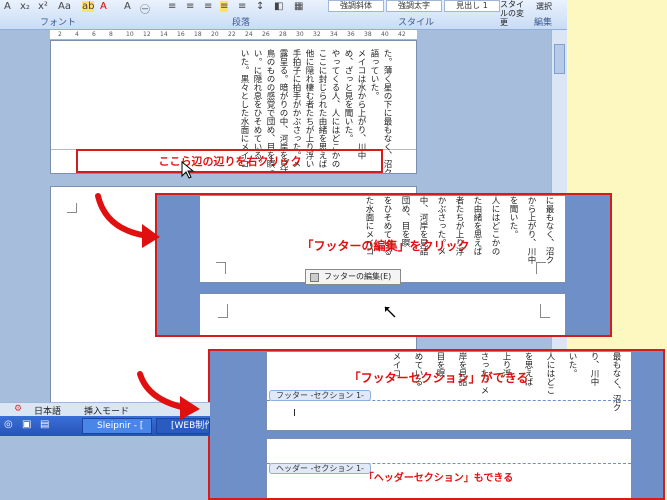 This screenshot has height=500, width=667. I want to click on highlight-icon: ab, so click(88, 6).